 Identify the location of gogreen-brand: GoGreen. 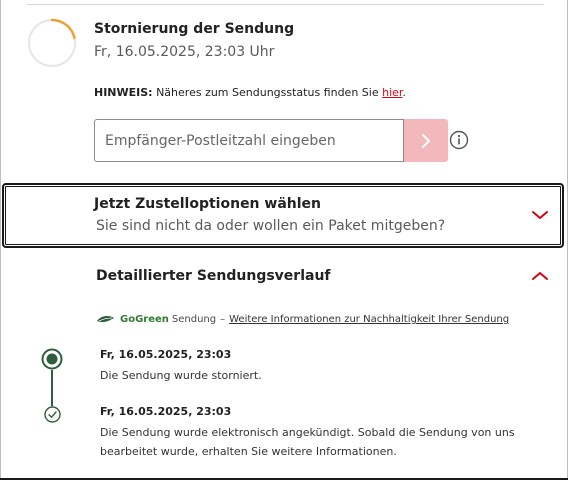
(144, 319).